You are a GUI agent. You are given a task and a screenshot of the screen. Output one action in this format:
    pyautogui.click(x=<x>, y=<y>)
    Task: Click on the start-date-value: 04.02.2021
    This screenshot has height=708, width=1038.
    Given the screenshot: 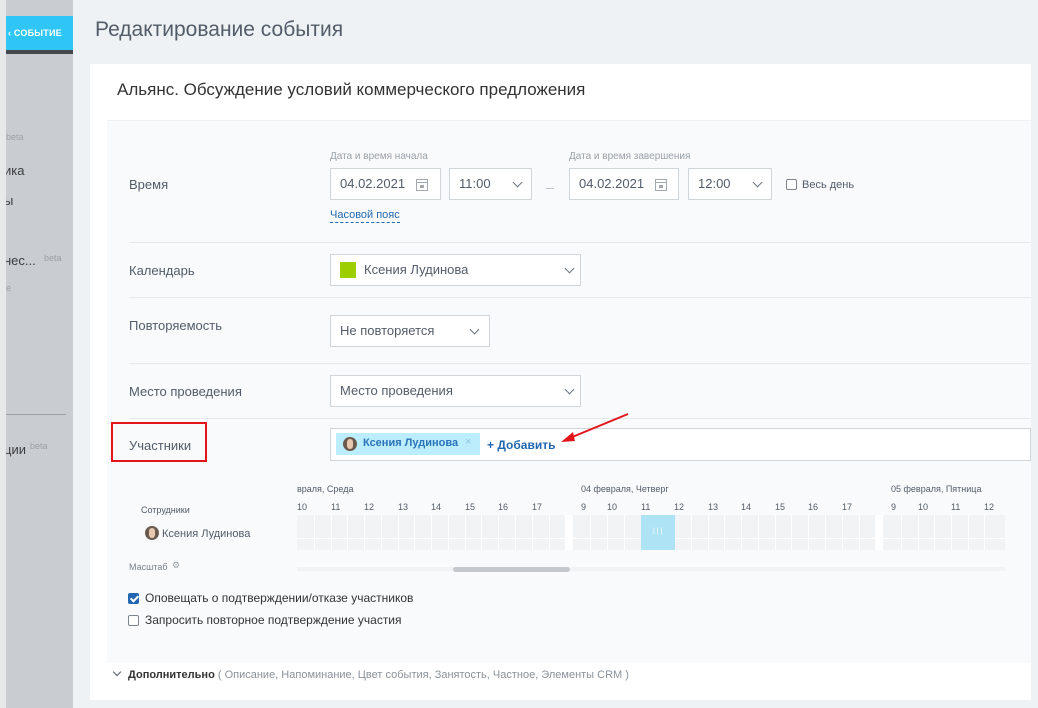 What is the action you would take?
    pyautogui.click(x=373, y=183)
    